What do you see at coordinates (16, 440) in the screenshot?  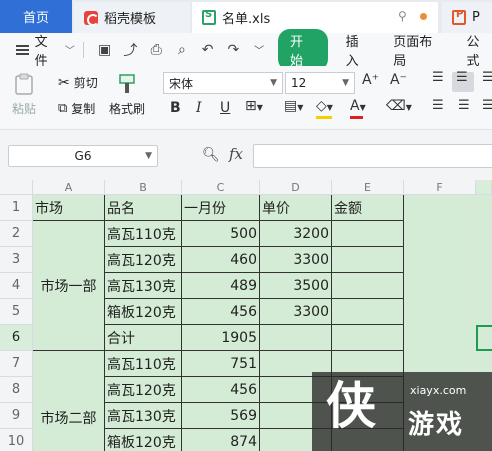 I see `row-header-10: 10` at bounding box center [16, 440].